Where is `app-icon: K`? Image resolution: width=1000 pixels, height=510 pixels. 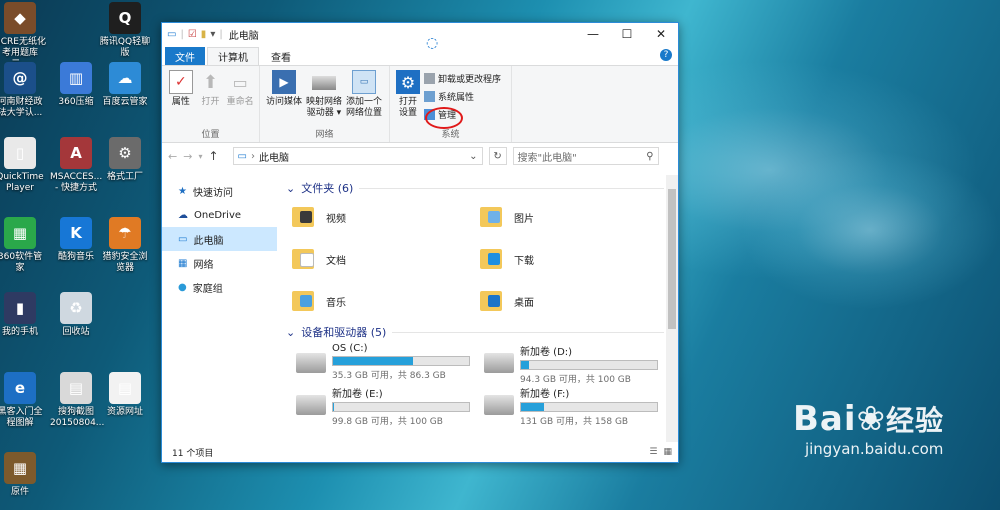
app-icon: K is located at coordinates (76, 233).